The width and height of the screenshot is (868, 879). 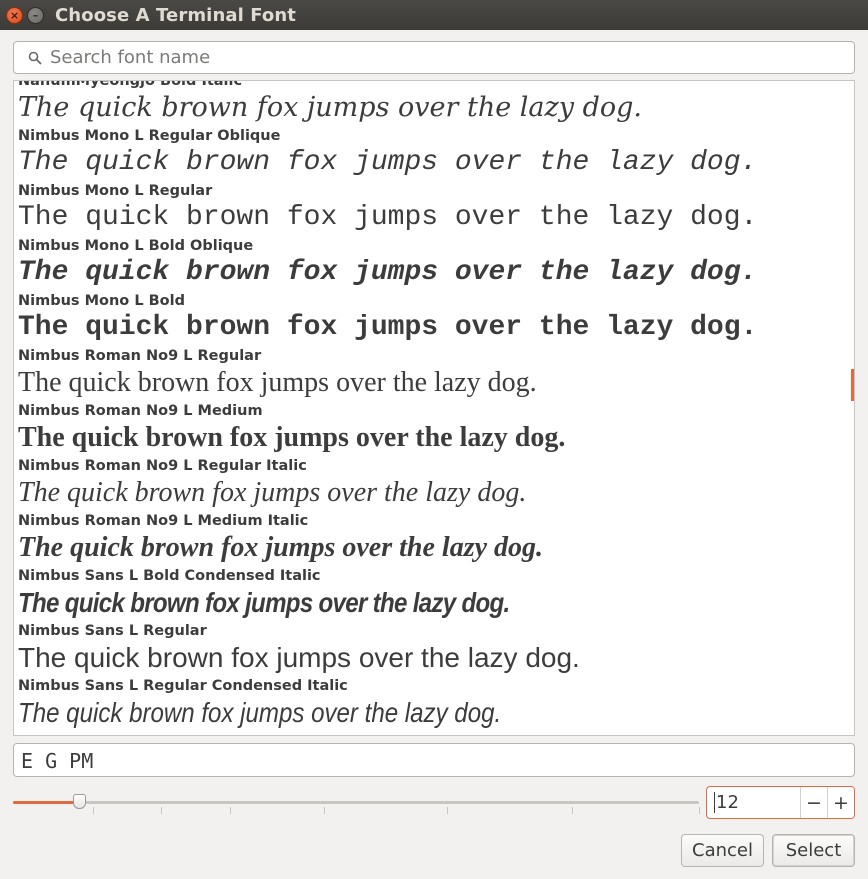 I want to click on decrement-button: −, so click(x=813, y=802).